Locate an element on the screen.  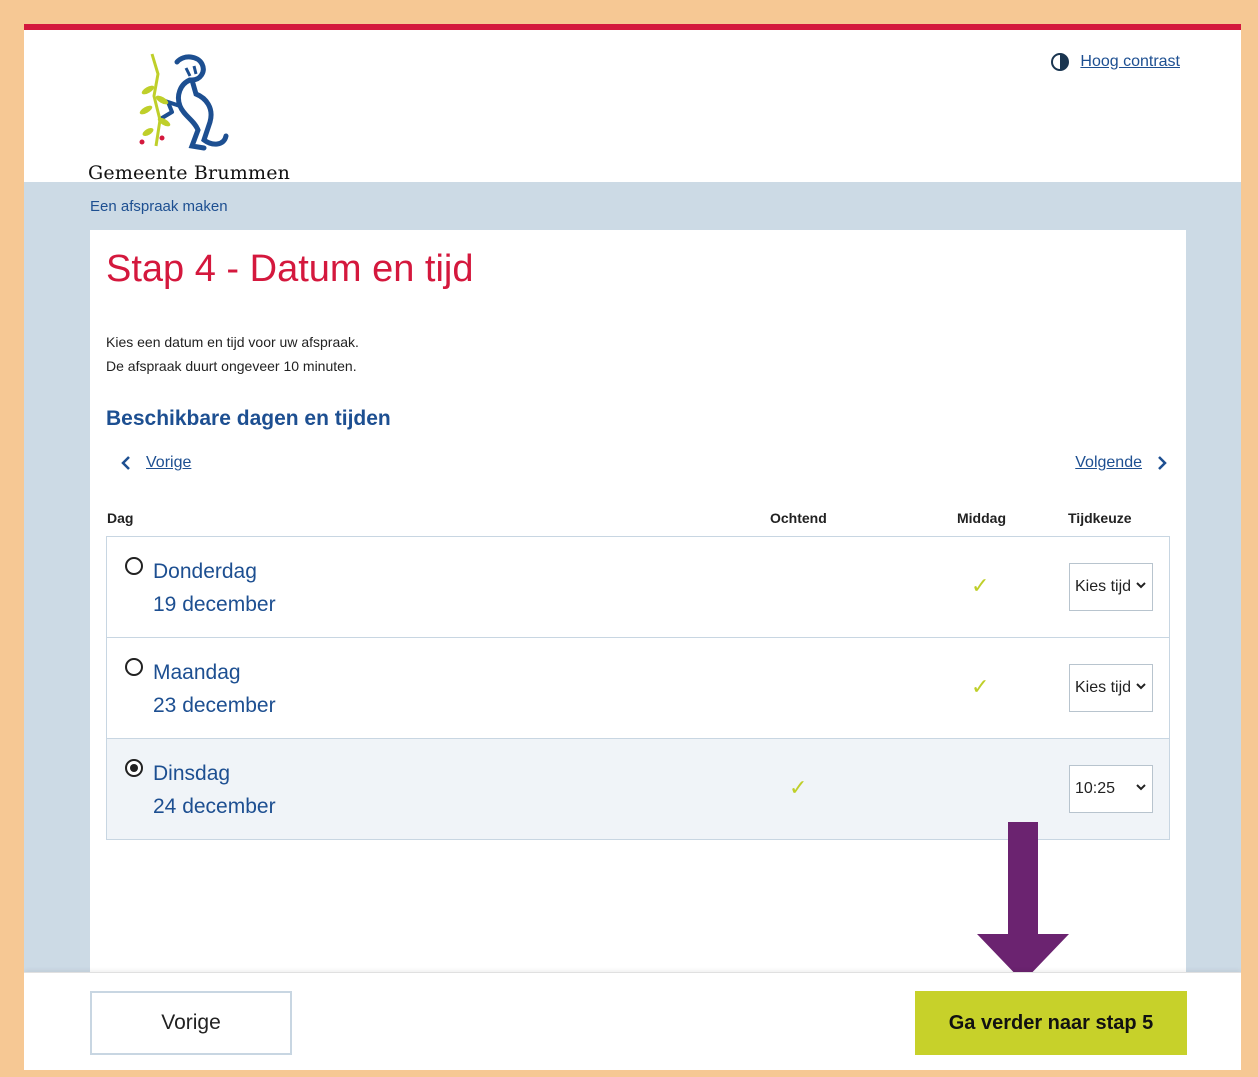
next-week-nav: Volgende is located at coordinates (1121, 463).